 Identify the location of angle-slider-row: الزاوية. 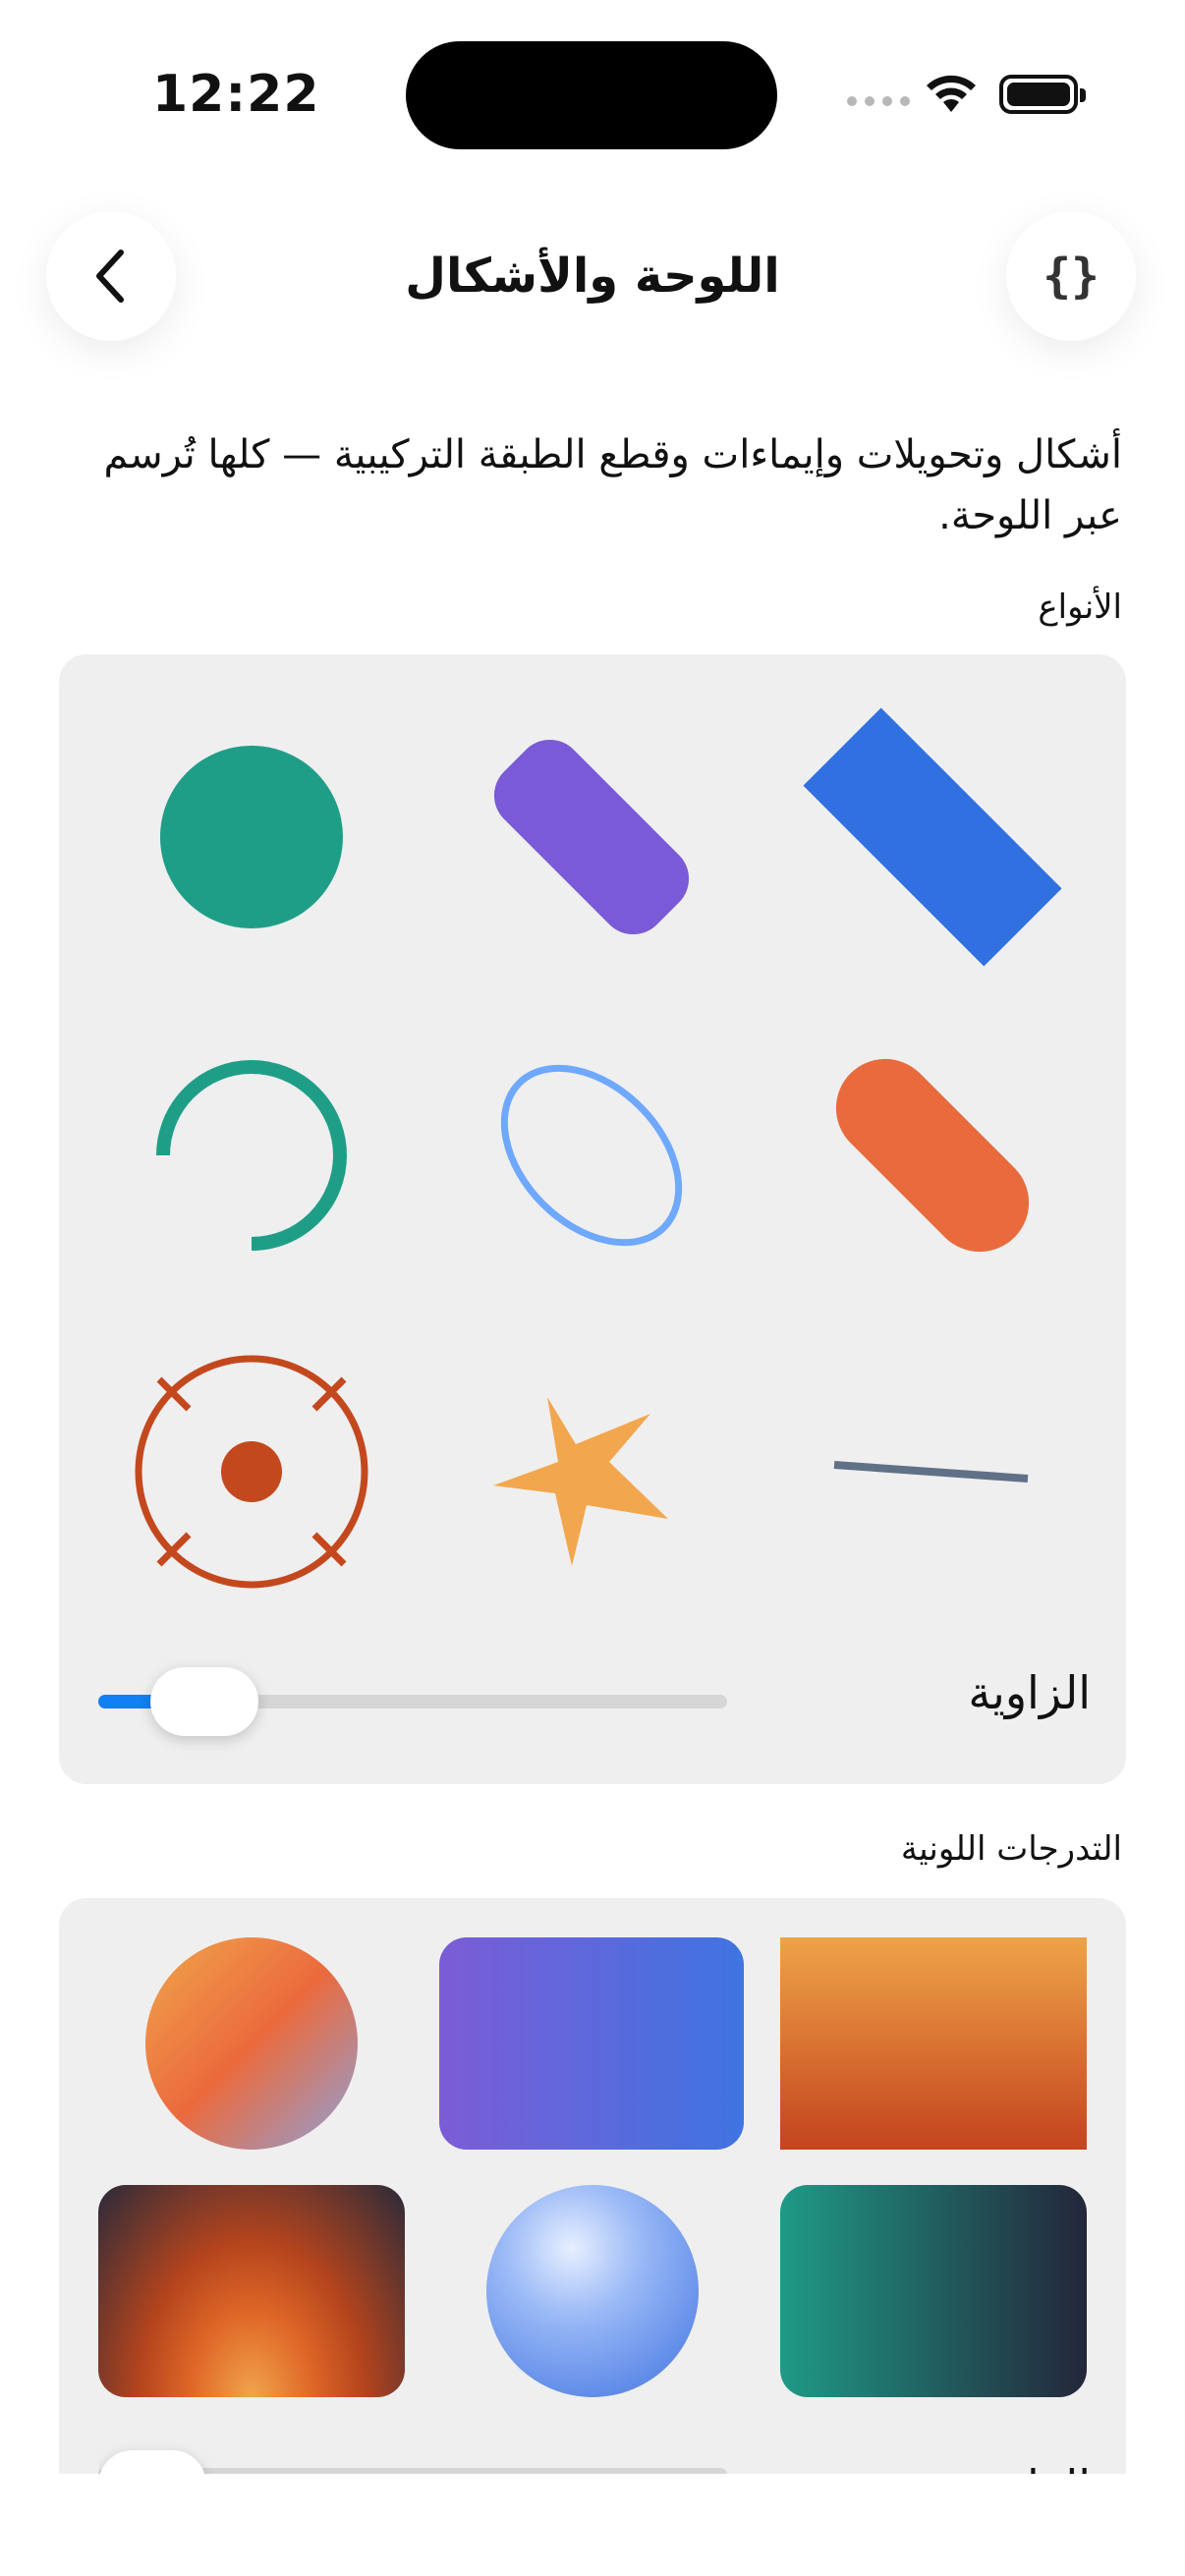
(594, 1700).